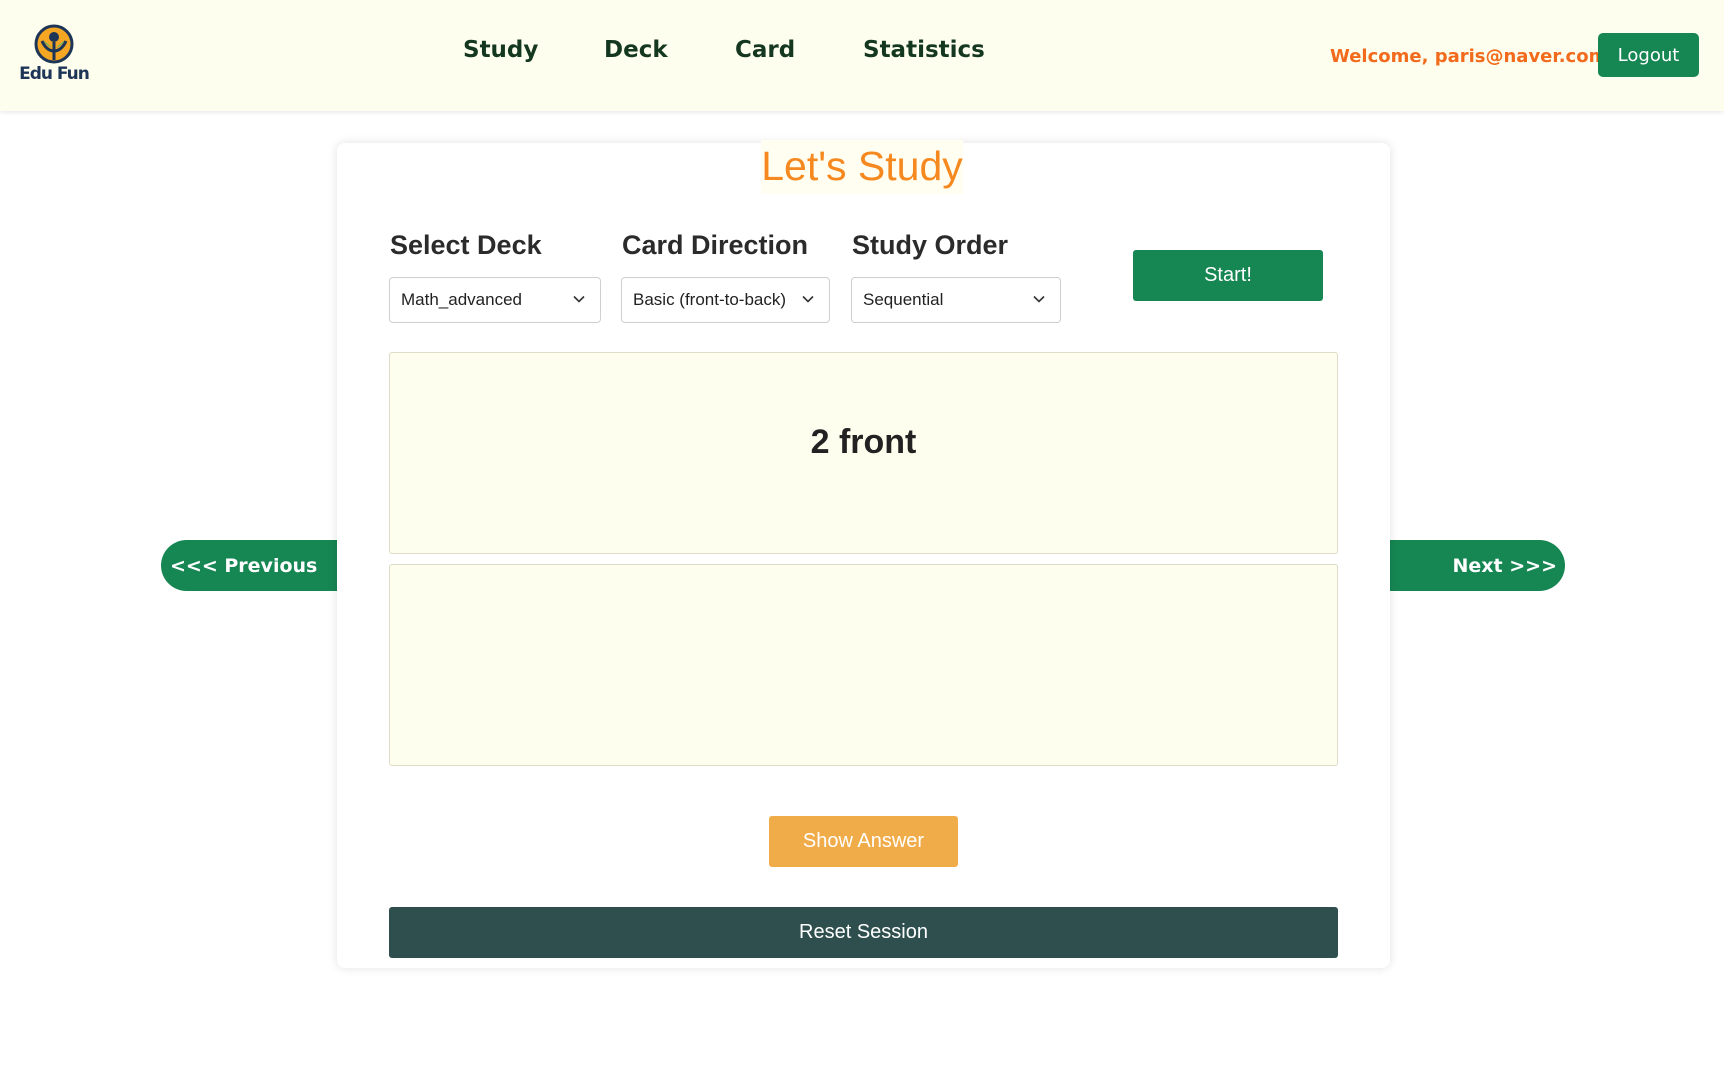 Image resolution: width=1724 pixels, height=1086 pixels. Describe the element at coordinates (863, 932) in the screenshot. I see `reset-session-button: Reset Session` at that location.